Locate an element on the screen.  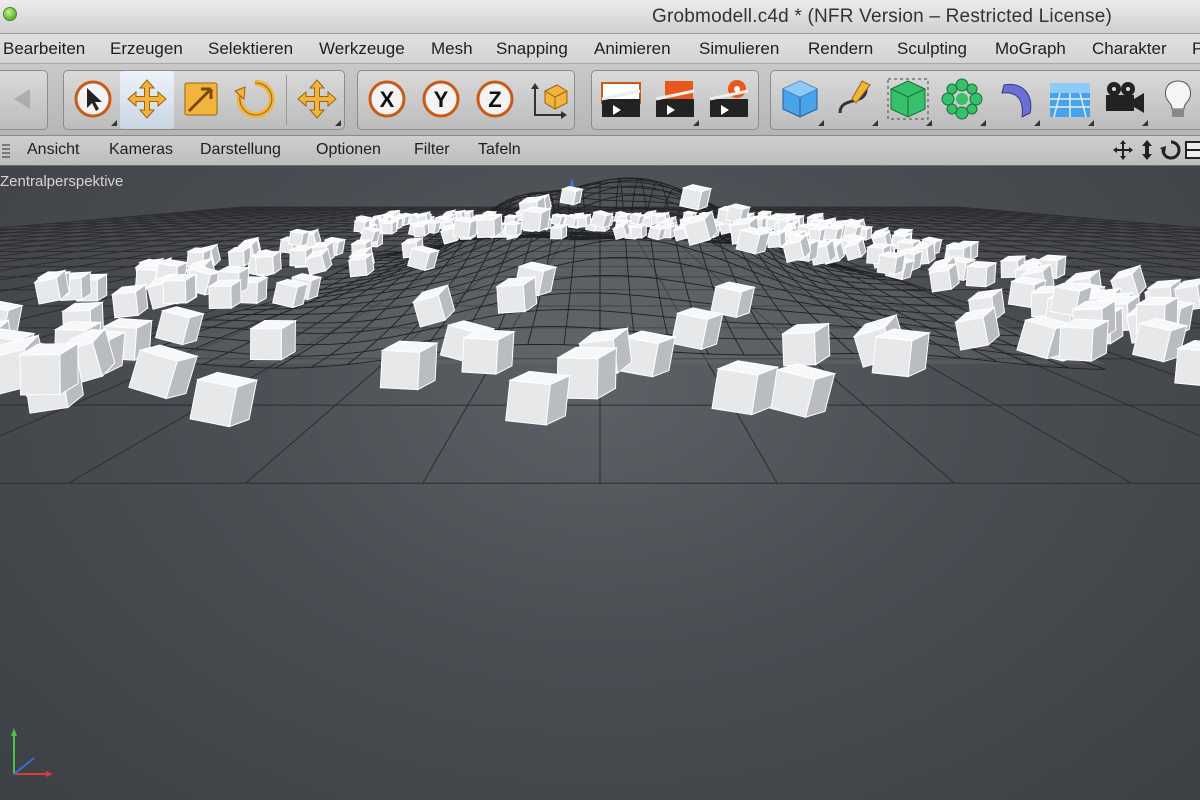
y-axis-lock-icon: Y is located at coordinates (441, 100).